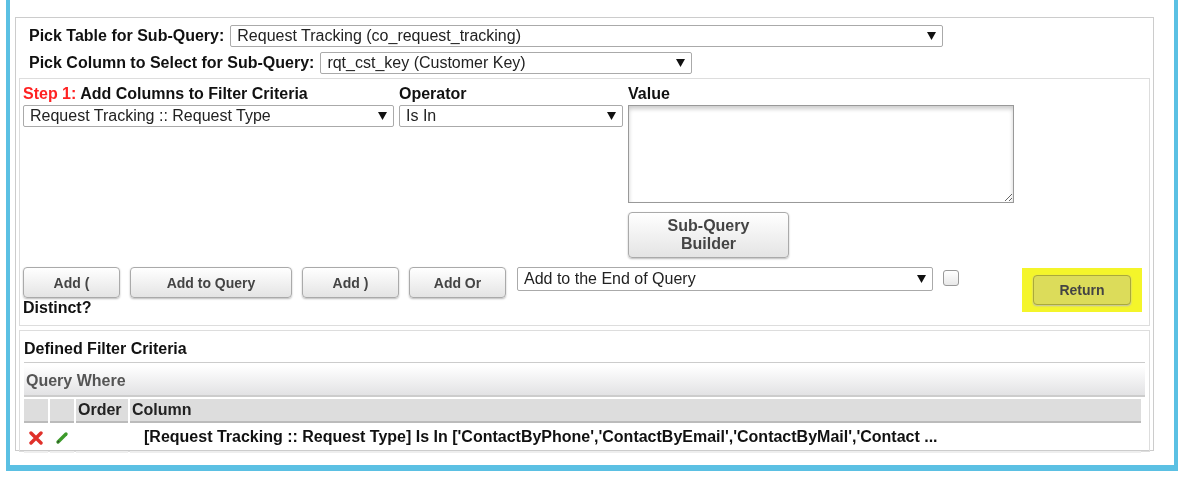 Image resolution: width=1188 pixels, height=481 pixels. Describe the element at coordinates (635, 411) in the screenshot. I see `column-header: Column` at that location.